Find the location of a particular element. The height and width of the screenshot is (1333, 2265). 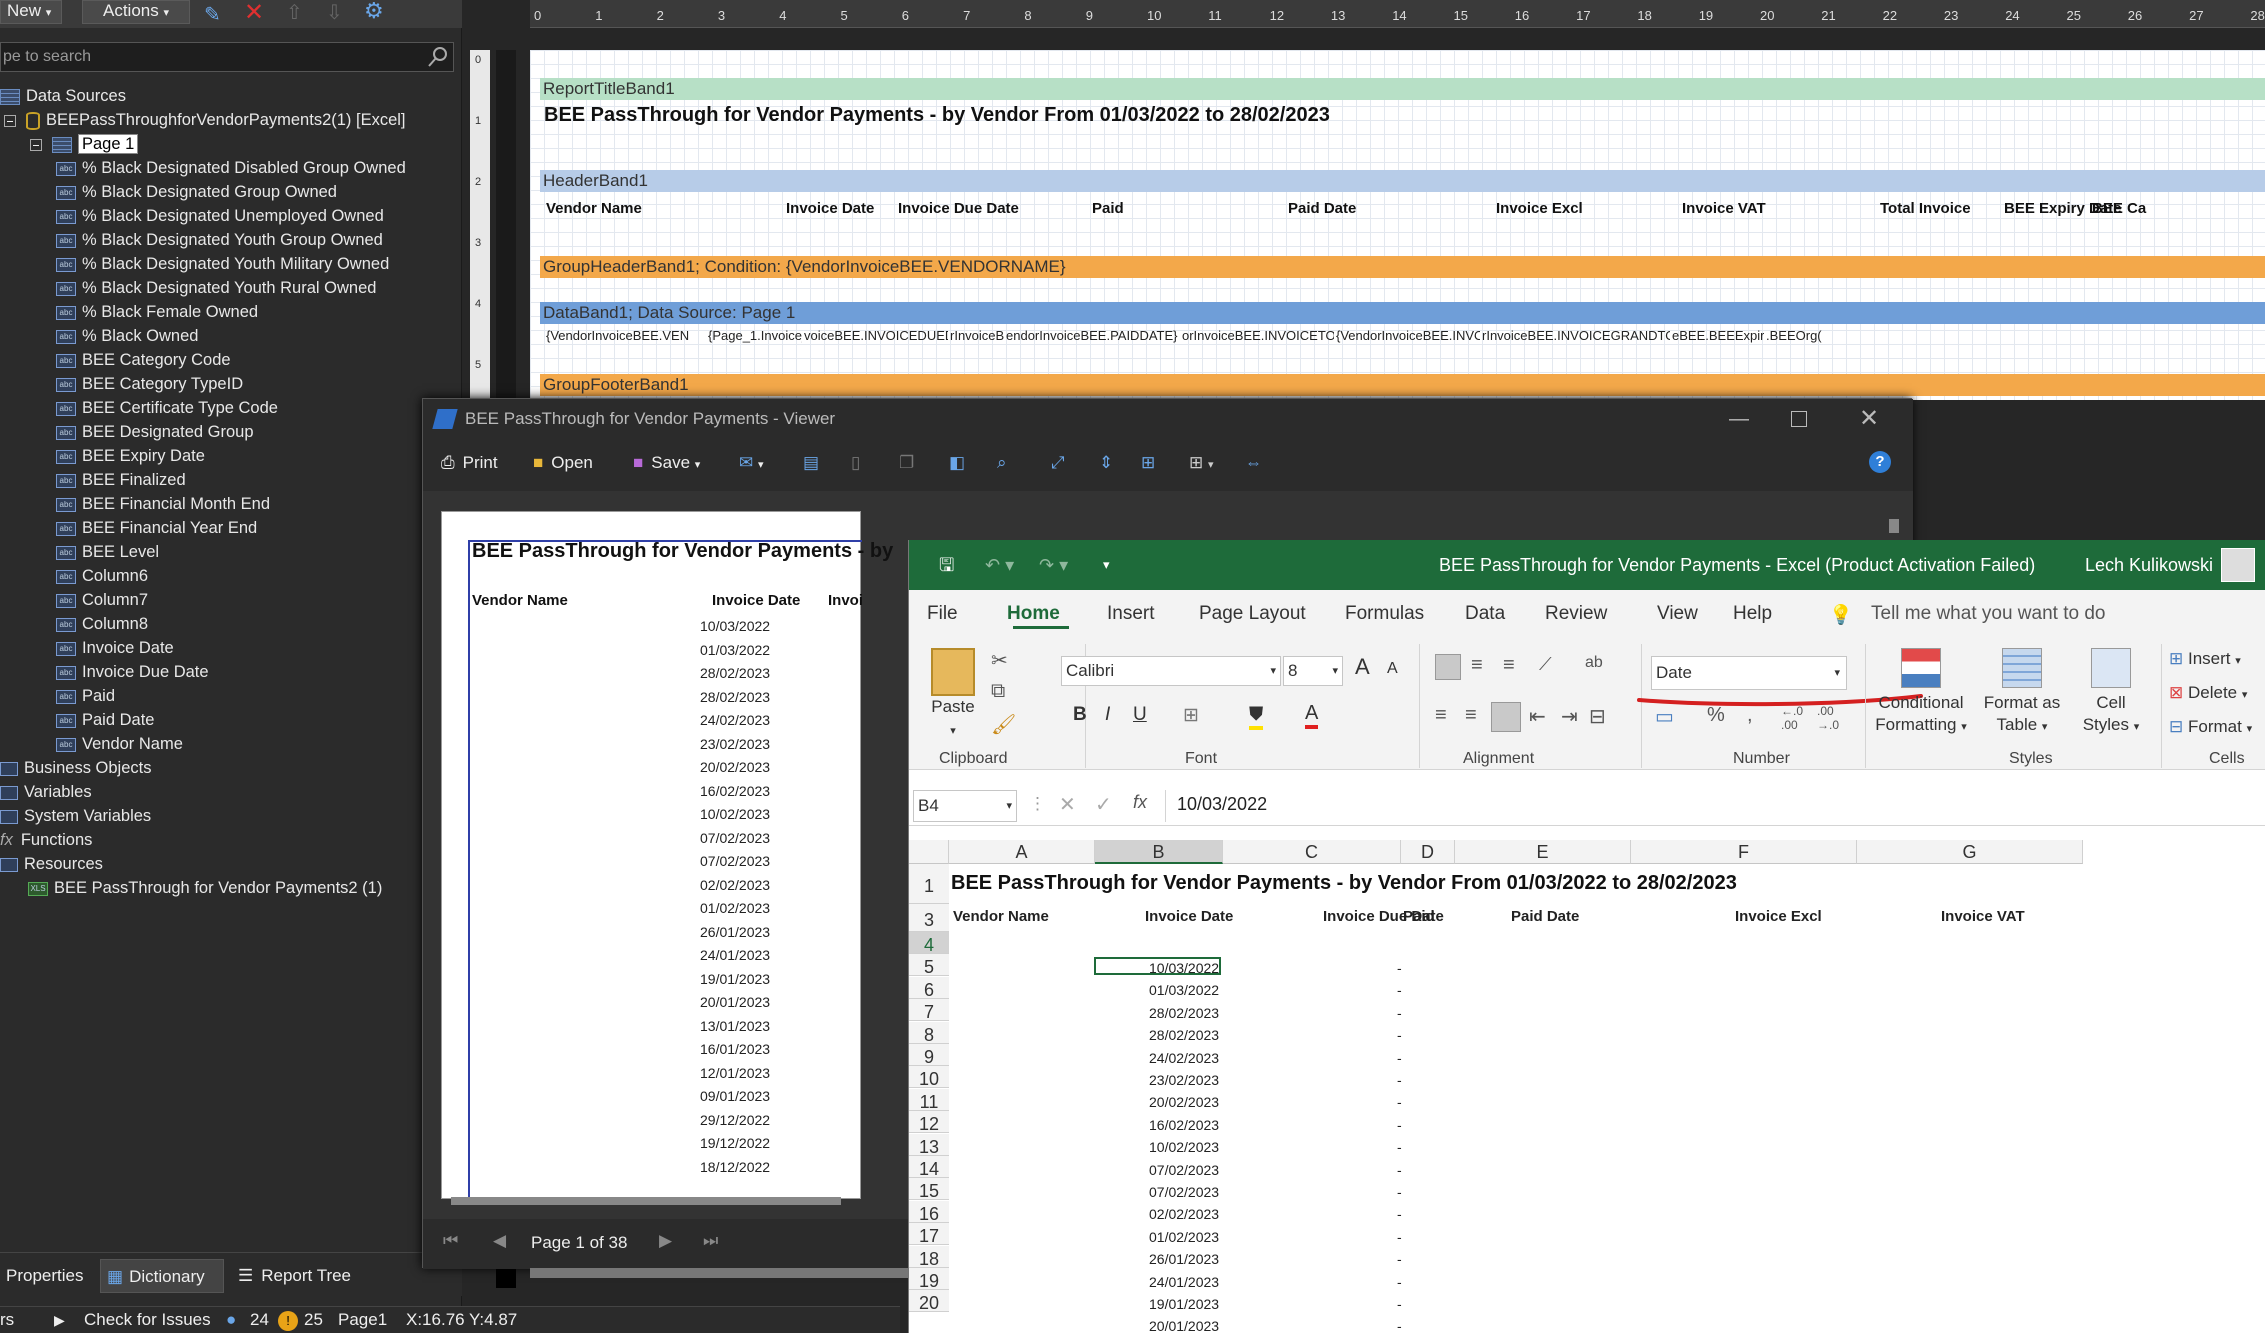

help-icon: ? is located at coordinates (1880, 462).